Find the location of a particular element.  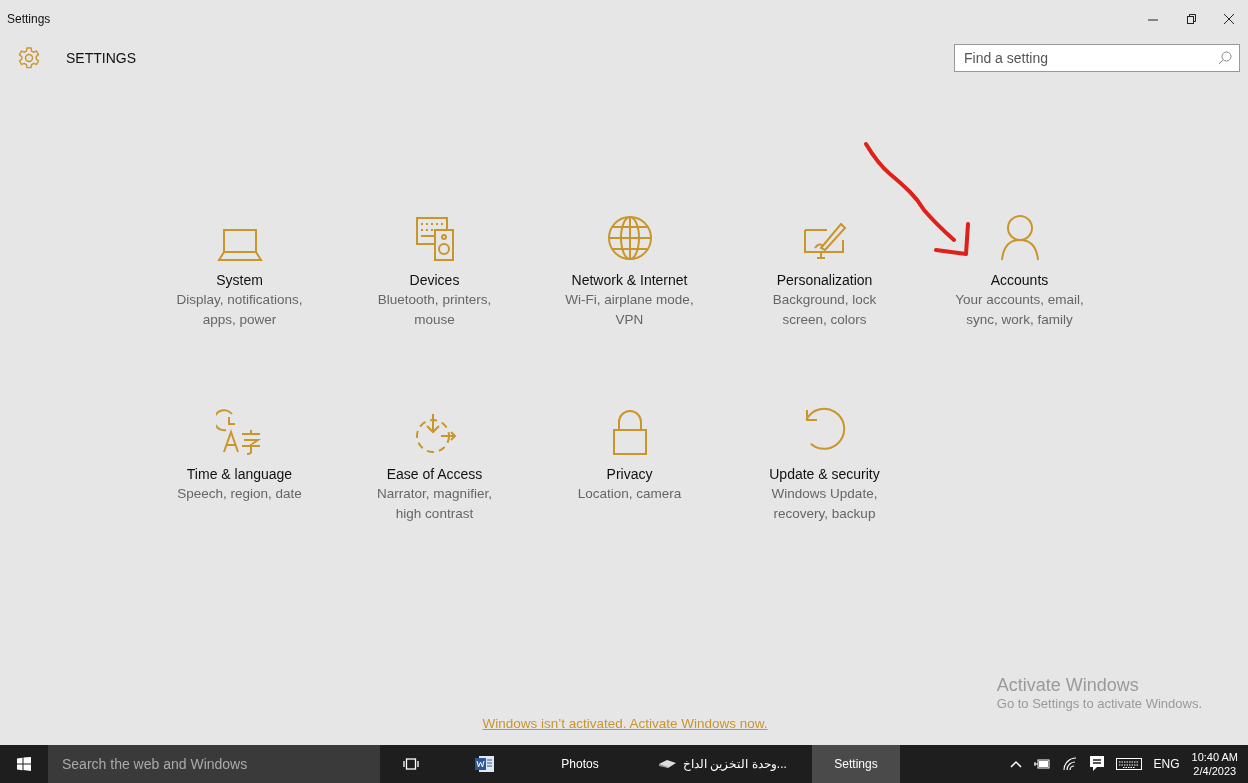

tile-description: Bluetooth, printers, mouse is located at coordinates (434, 310).